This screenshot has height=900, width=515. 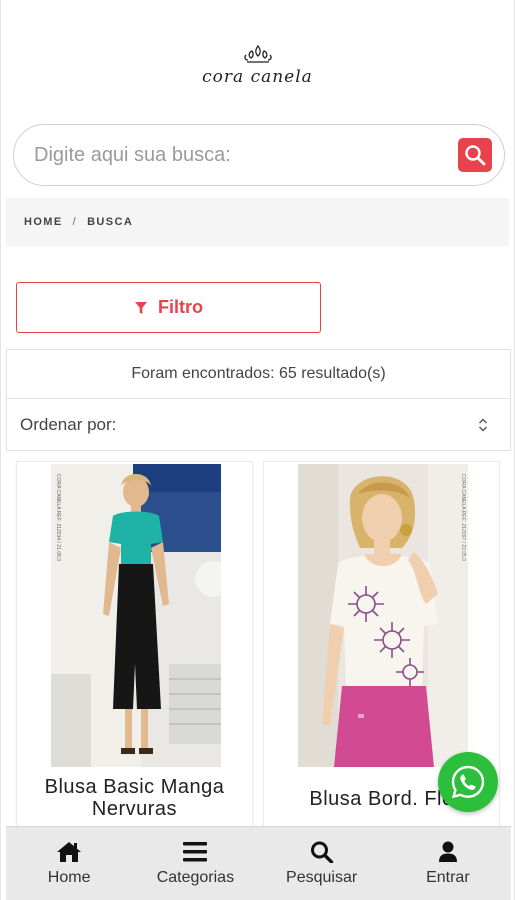 I want to click on header: cora canela, so click(x=257, y=60).